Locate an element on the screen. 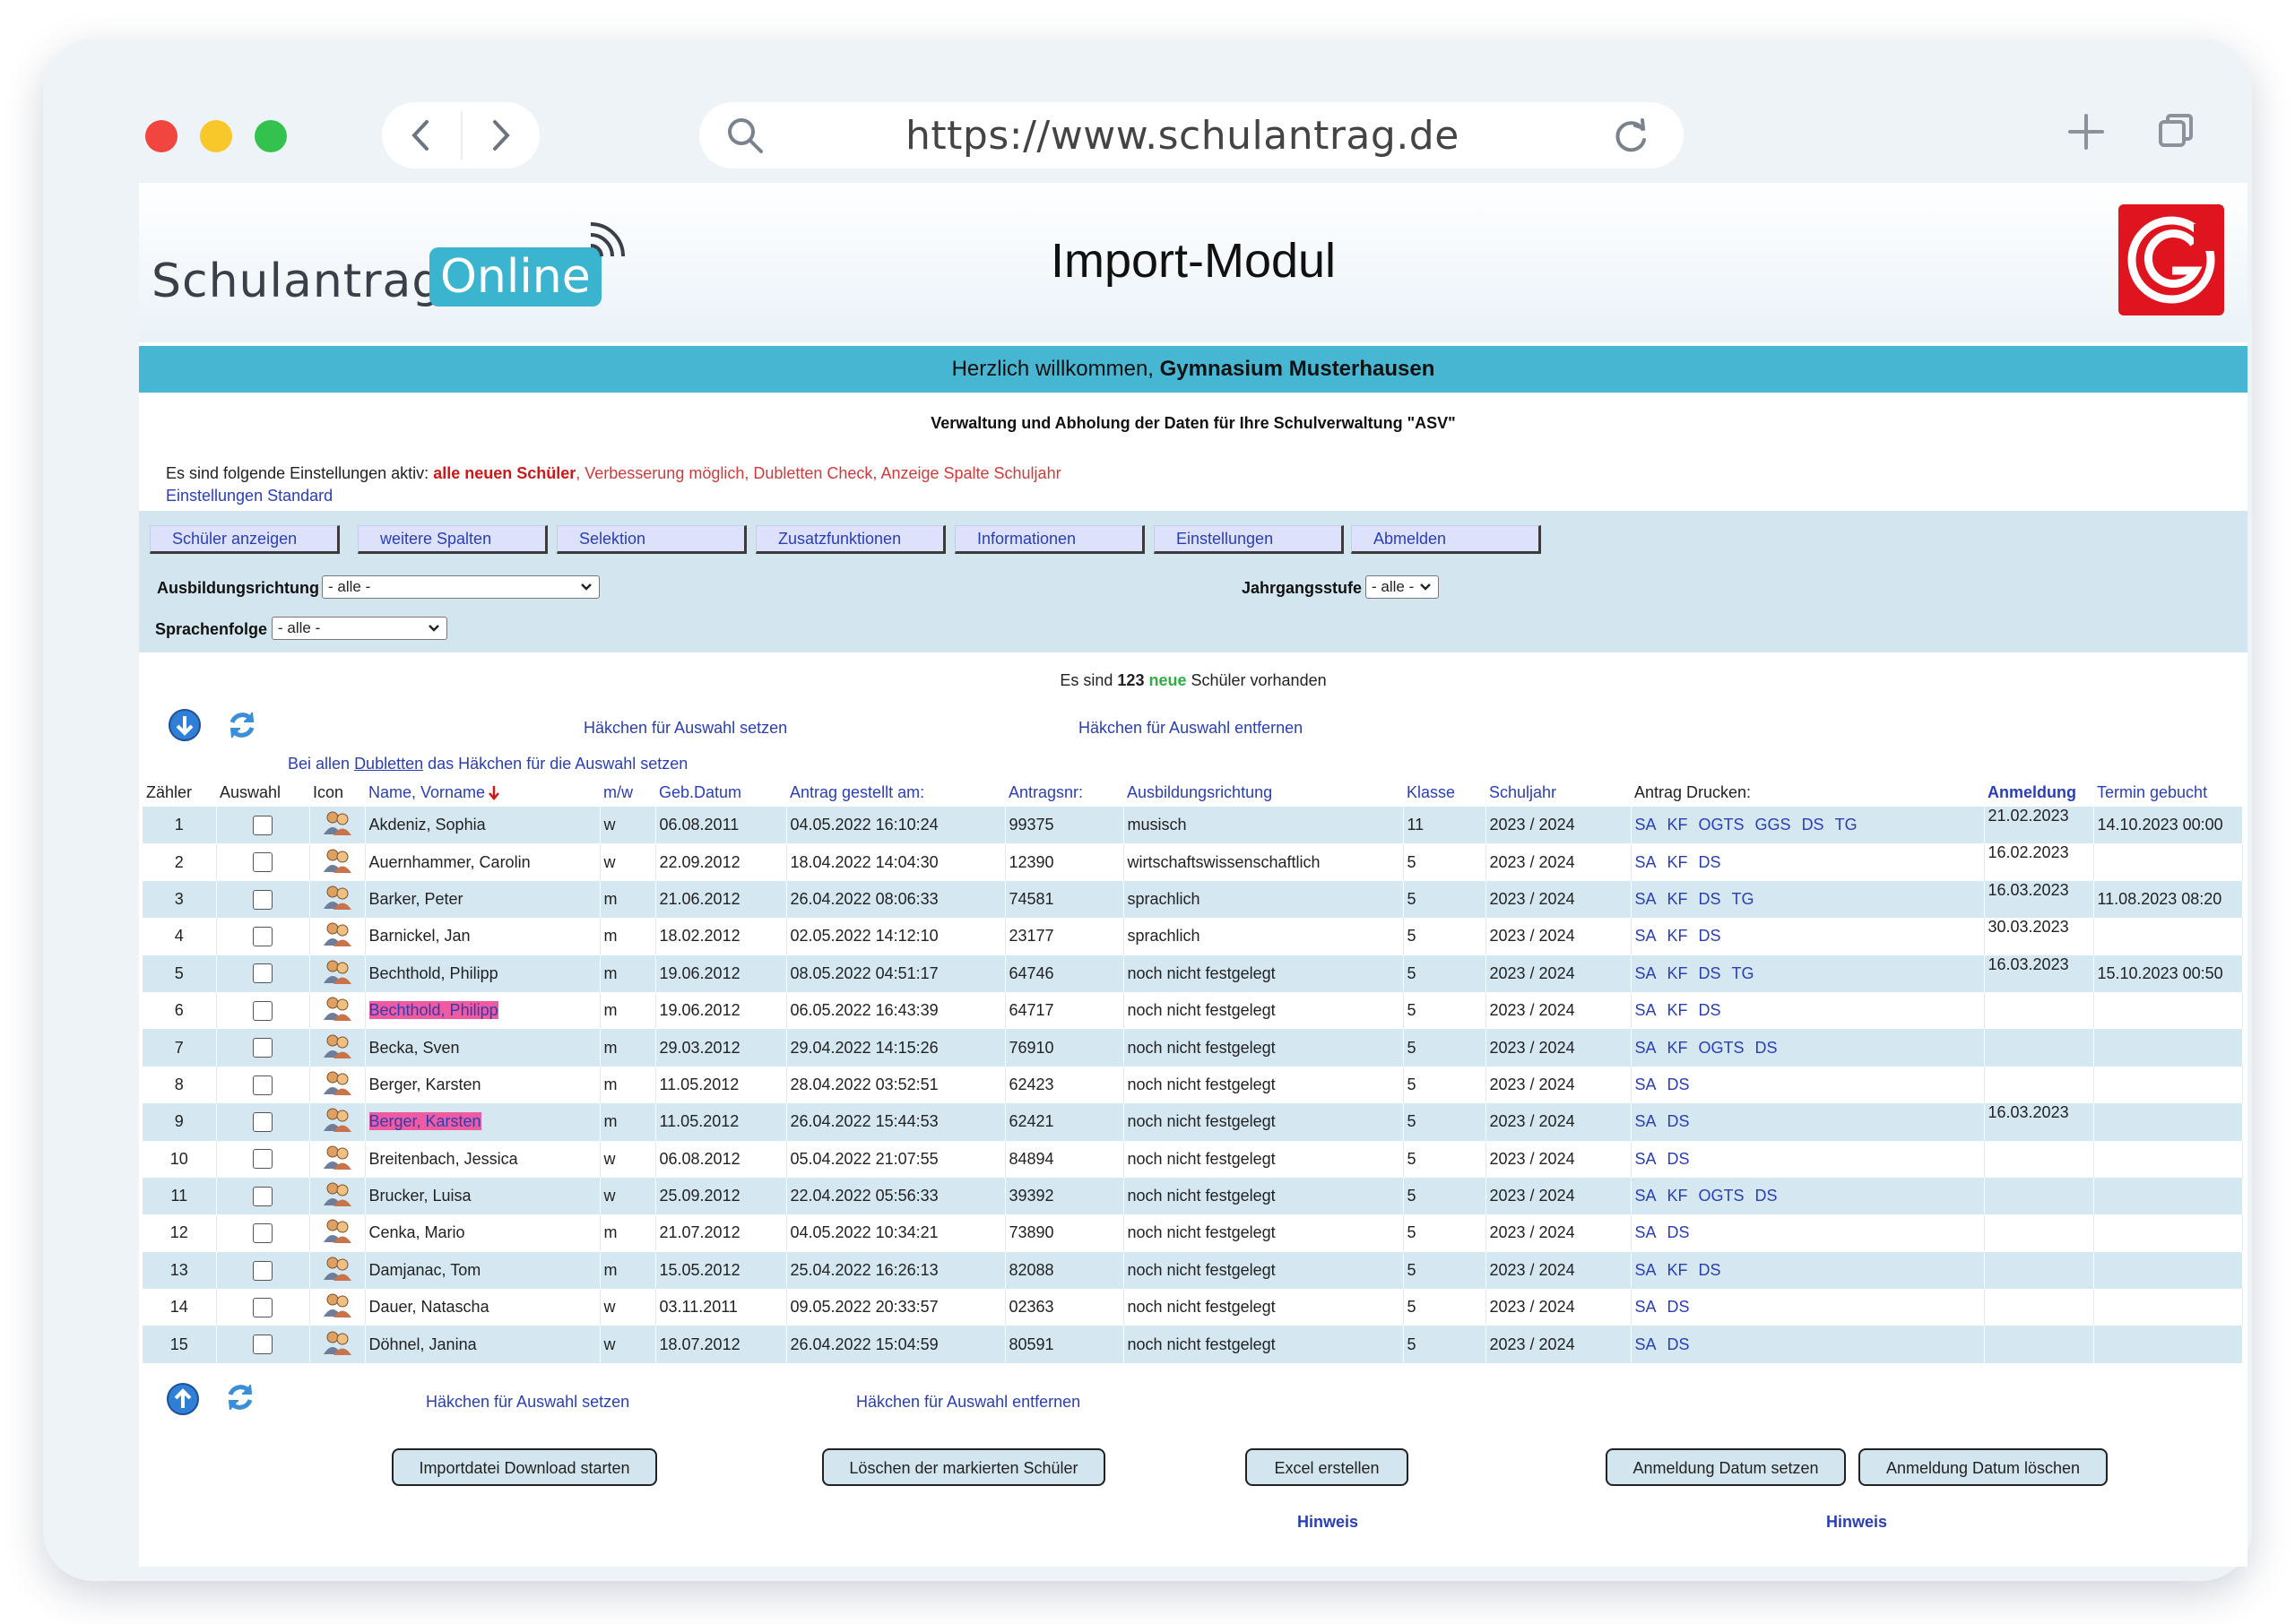 This screenshot has width=2295, height=1624. student-name-link: Dauer, Natascha is located at coordinates (429, 1307).